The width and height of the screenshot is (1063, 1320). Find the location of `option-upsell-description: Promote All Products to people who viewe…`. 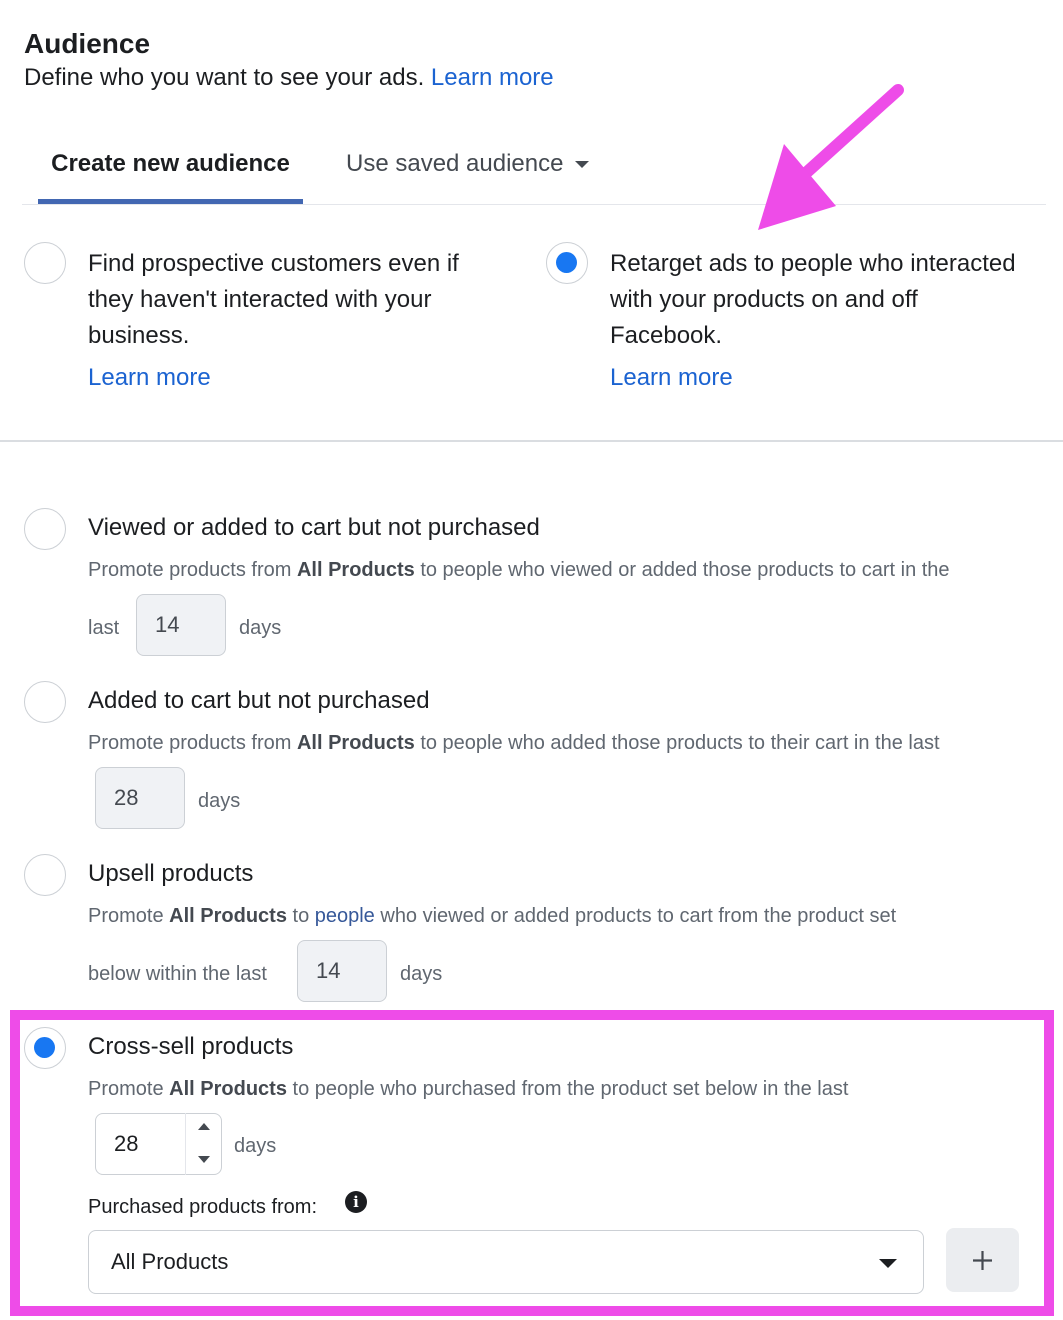

option-upsell-description: Promote All Products to people who viewe… is located at coordinates (492, 916).